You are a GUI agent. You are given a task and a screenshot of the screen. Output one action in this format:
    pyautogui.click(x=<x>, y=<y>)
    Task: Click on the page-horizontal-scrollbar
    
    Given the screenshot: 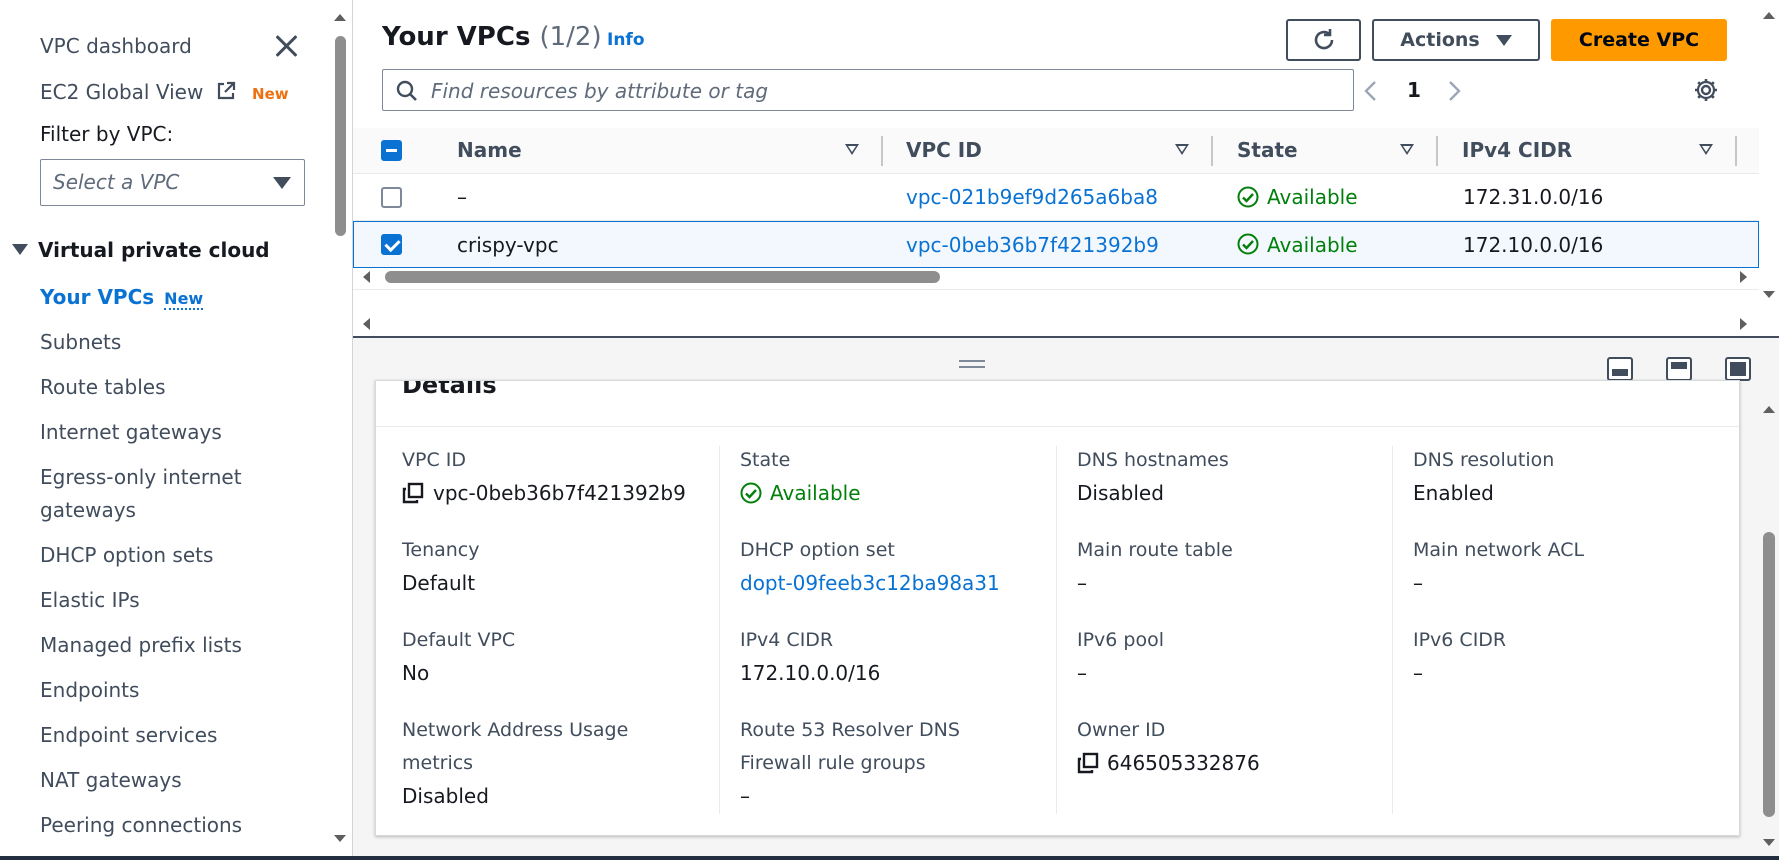 What is the action you would take?
    pyautogui.click(x=1066, y=324)
    